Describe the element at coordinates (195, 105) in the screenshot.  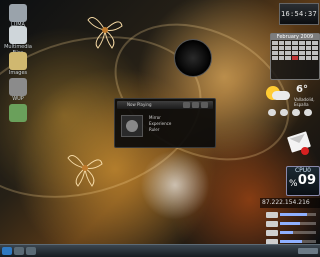
I see `play-pause-icon` at that location.